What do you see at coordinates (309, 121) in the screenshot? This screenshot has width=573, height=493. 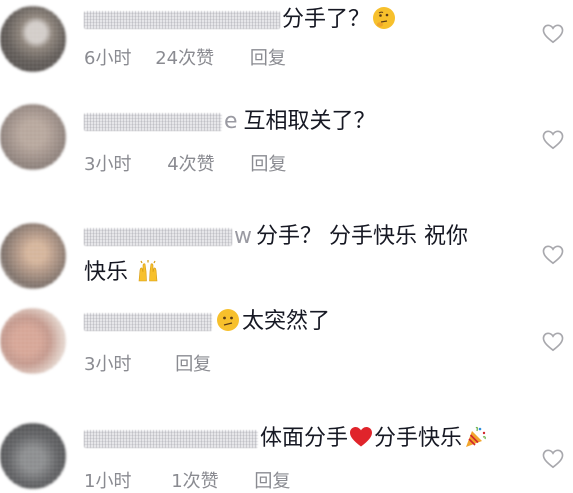 I see `comment-content: 互相取关了？` at bounding box center [309, 121].